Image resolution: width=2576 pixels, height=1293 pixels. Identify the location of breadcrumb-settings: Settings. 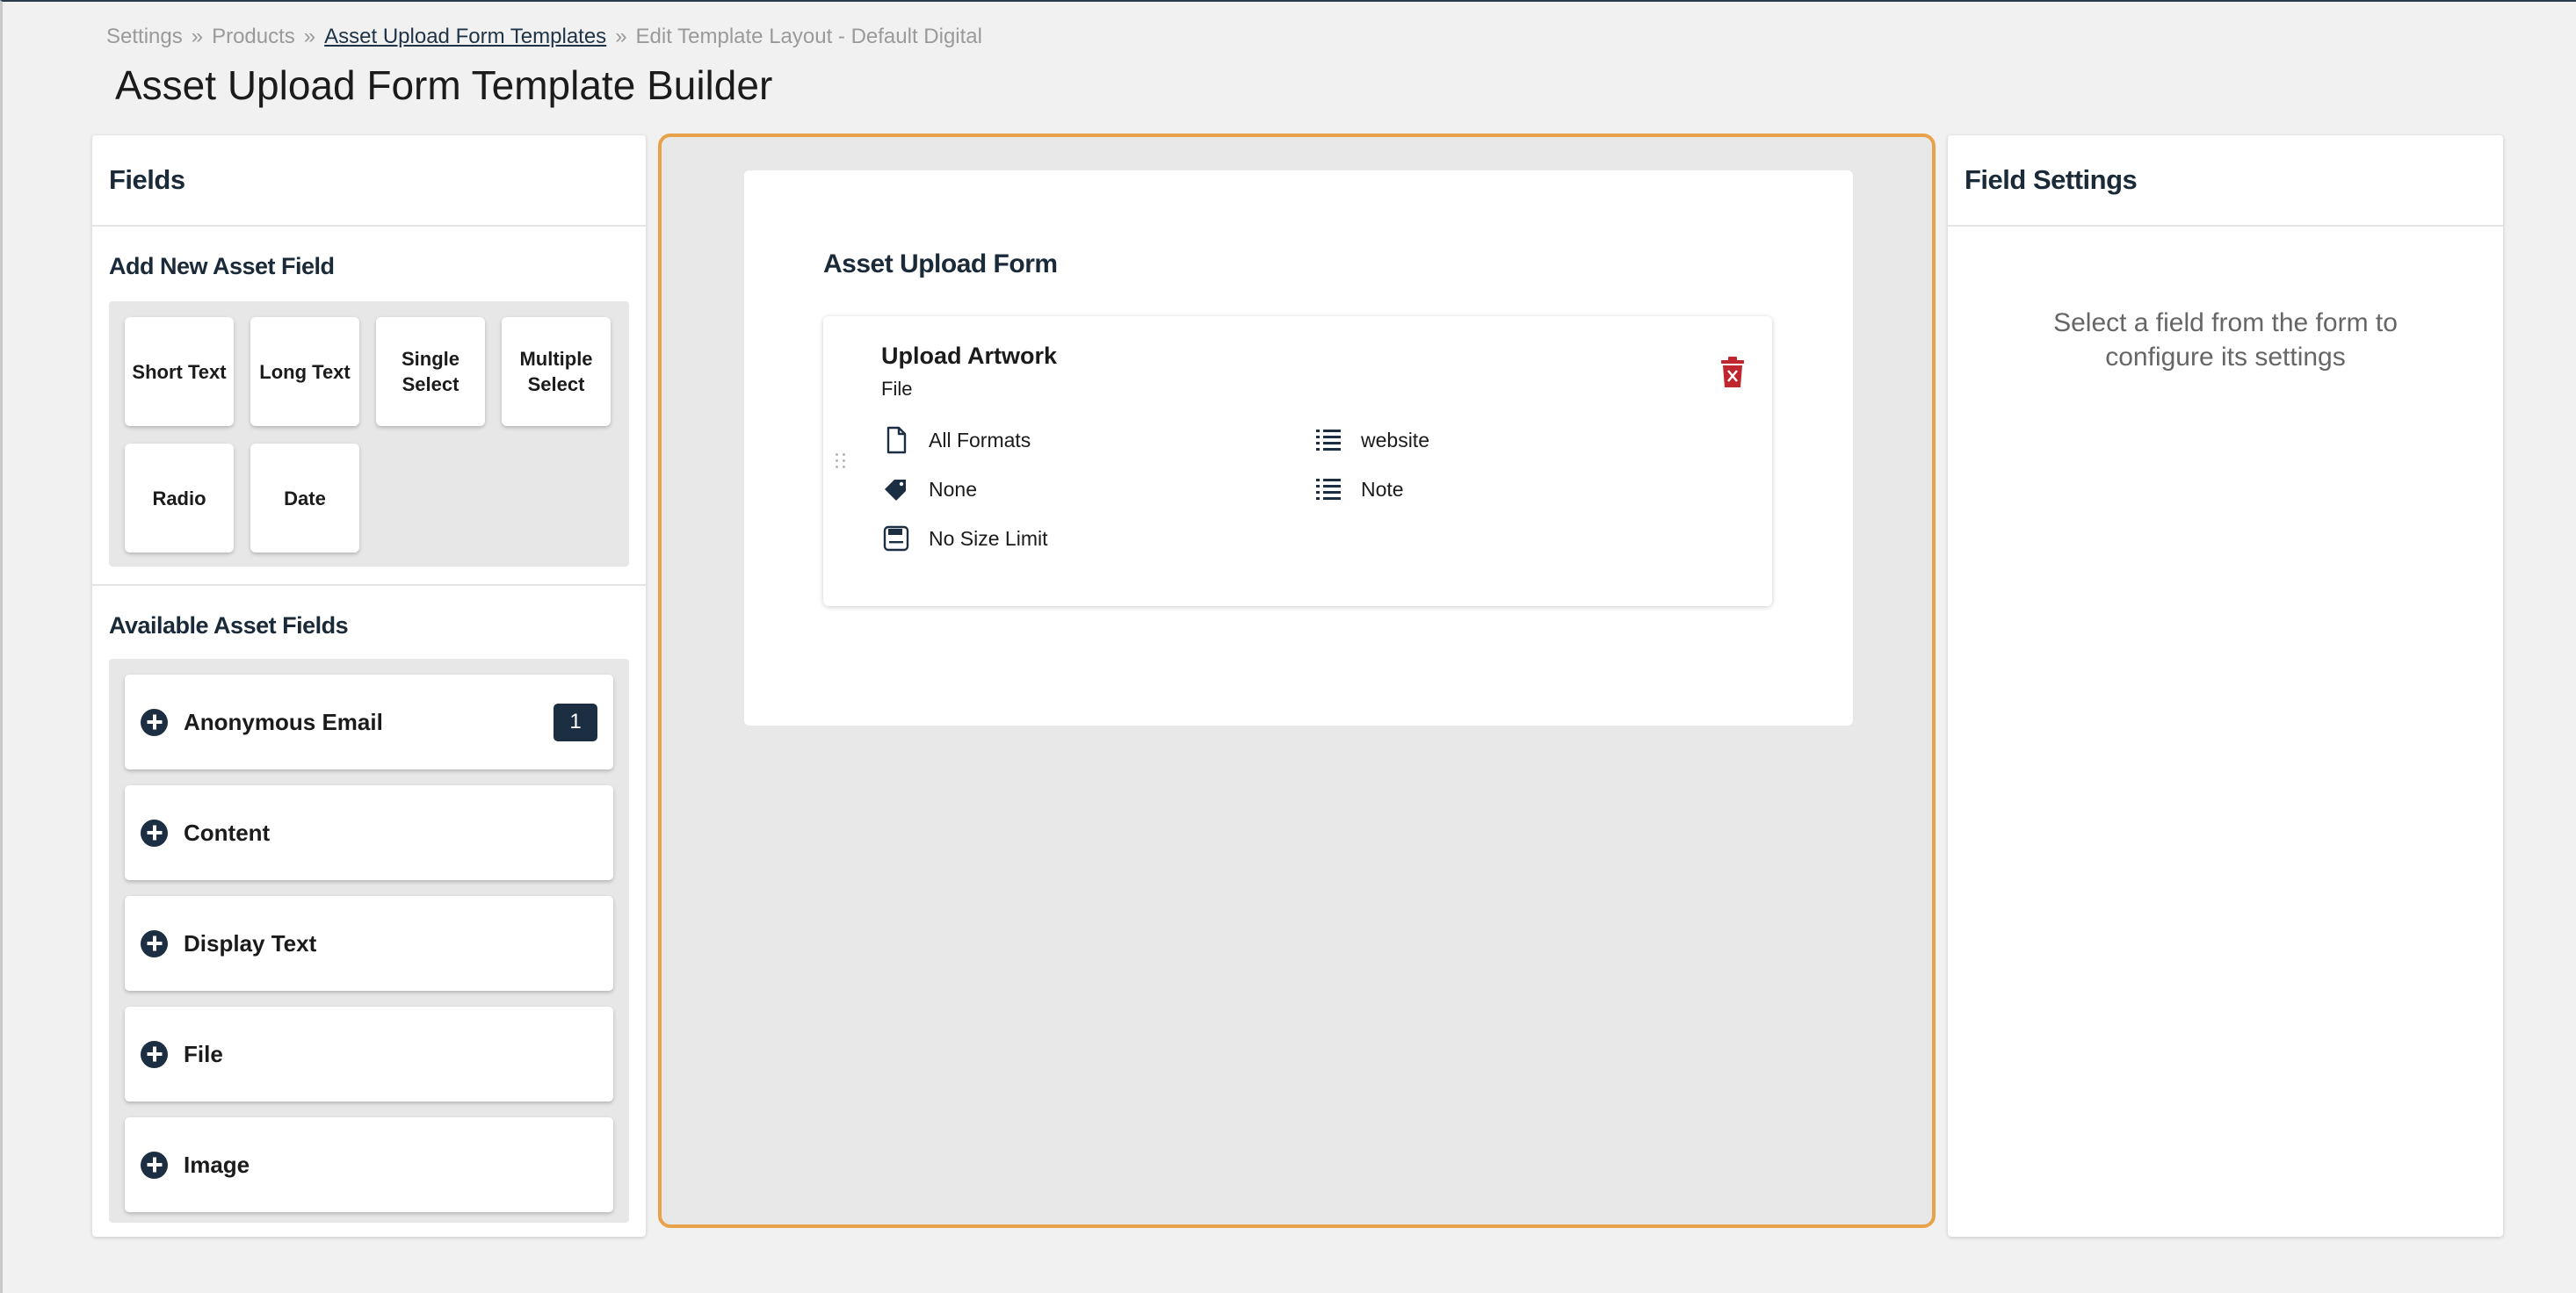
(144, 37).